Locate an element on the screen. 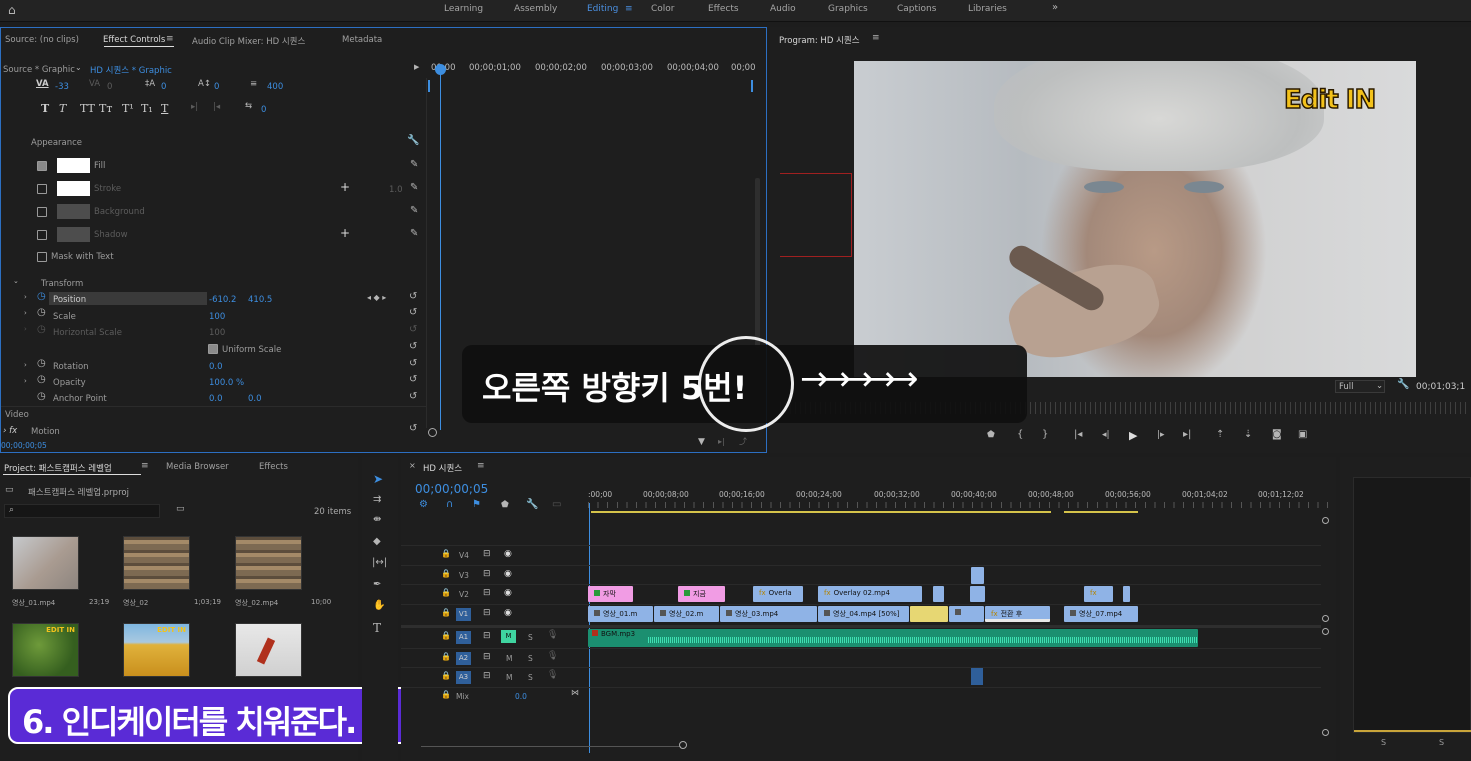  keyframe-nav-icon: ◂ ◆ ▸ is located at coordinates (376, 298).